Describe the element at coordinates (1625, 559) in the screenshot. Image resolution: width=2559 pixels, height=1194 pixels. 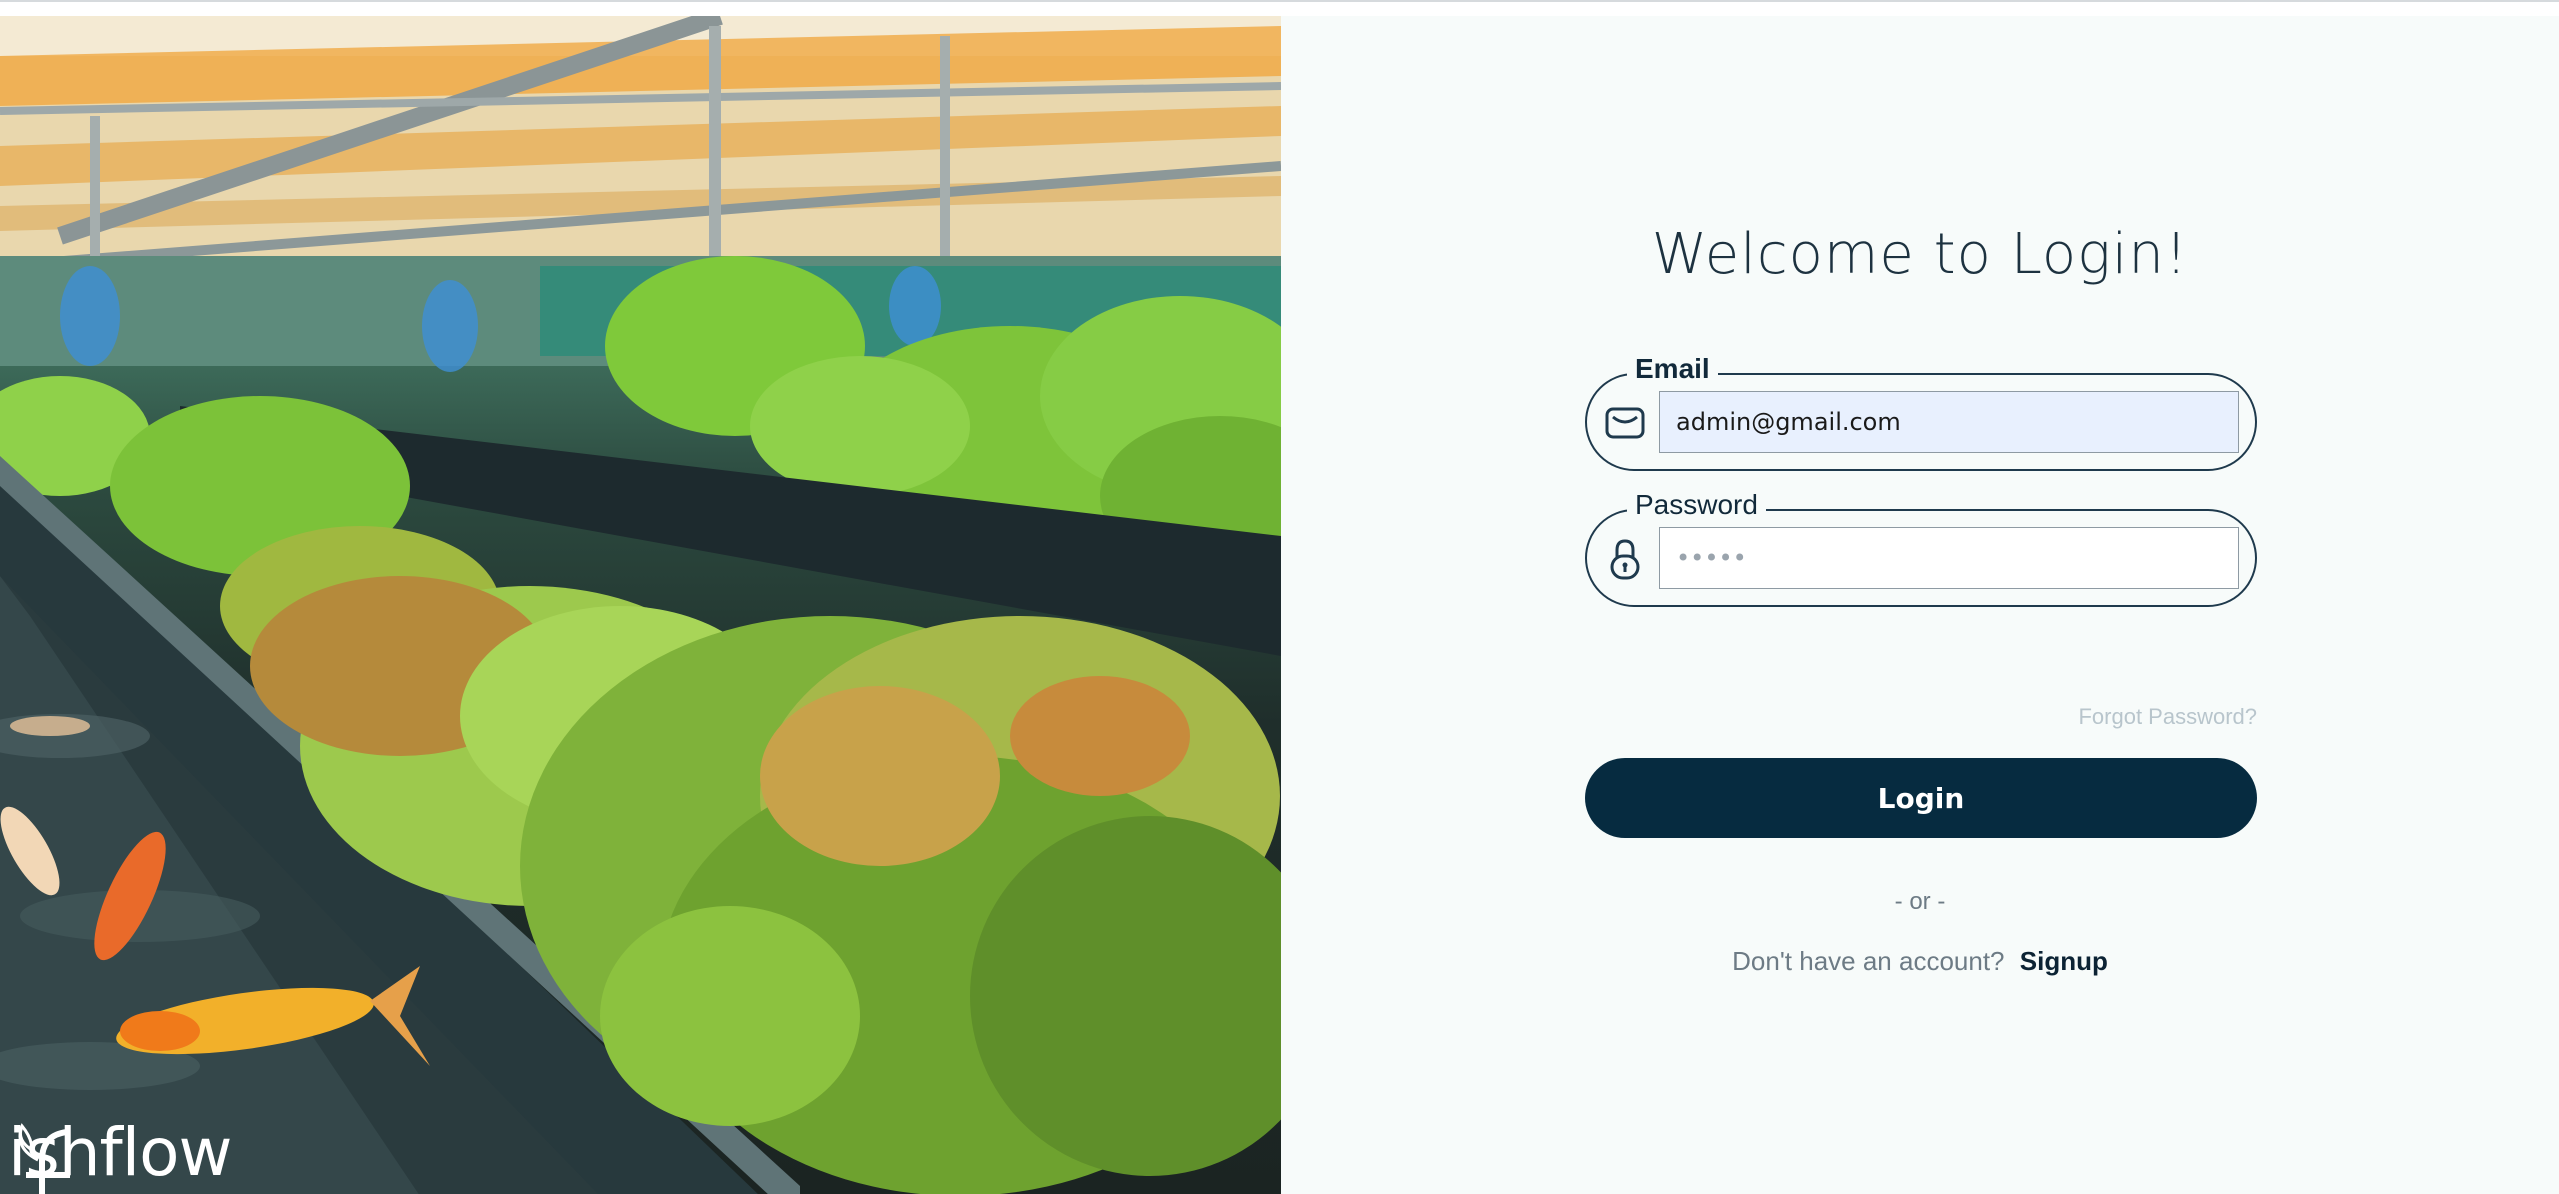
I see `padlock-icon` at that location.